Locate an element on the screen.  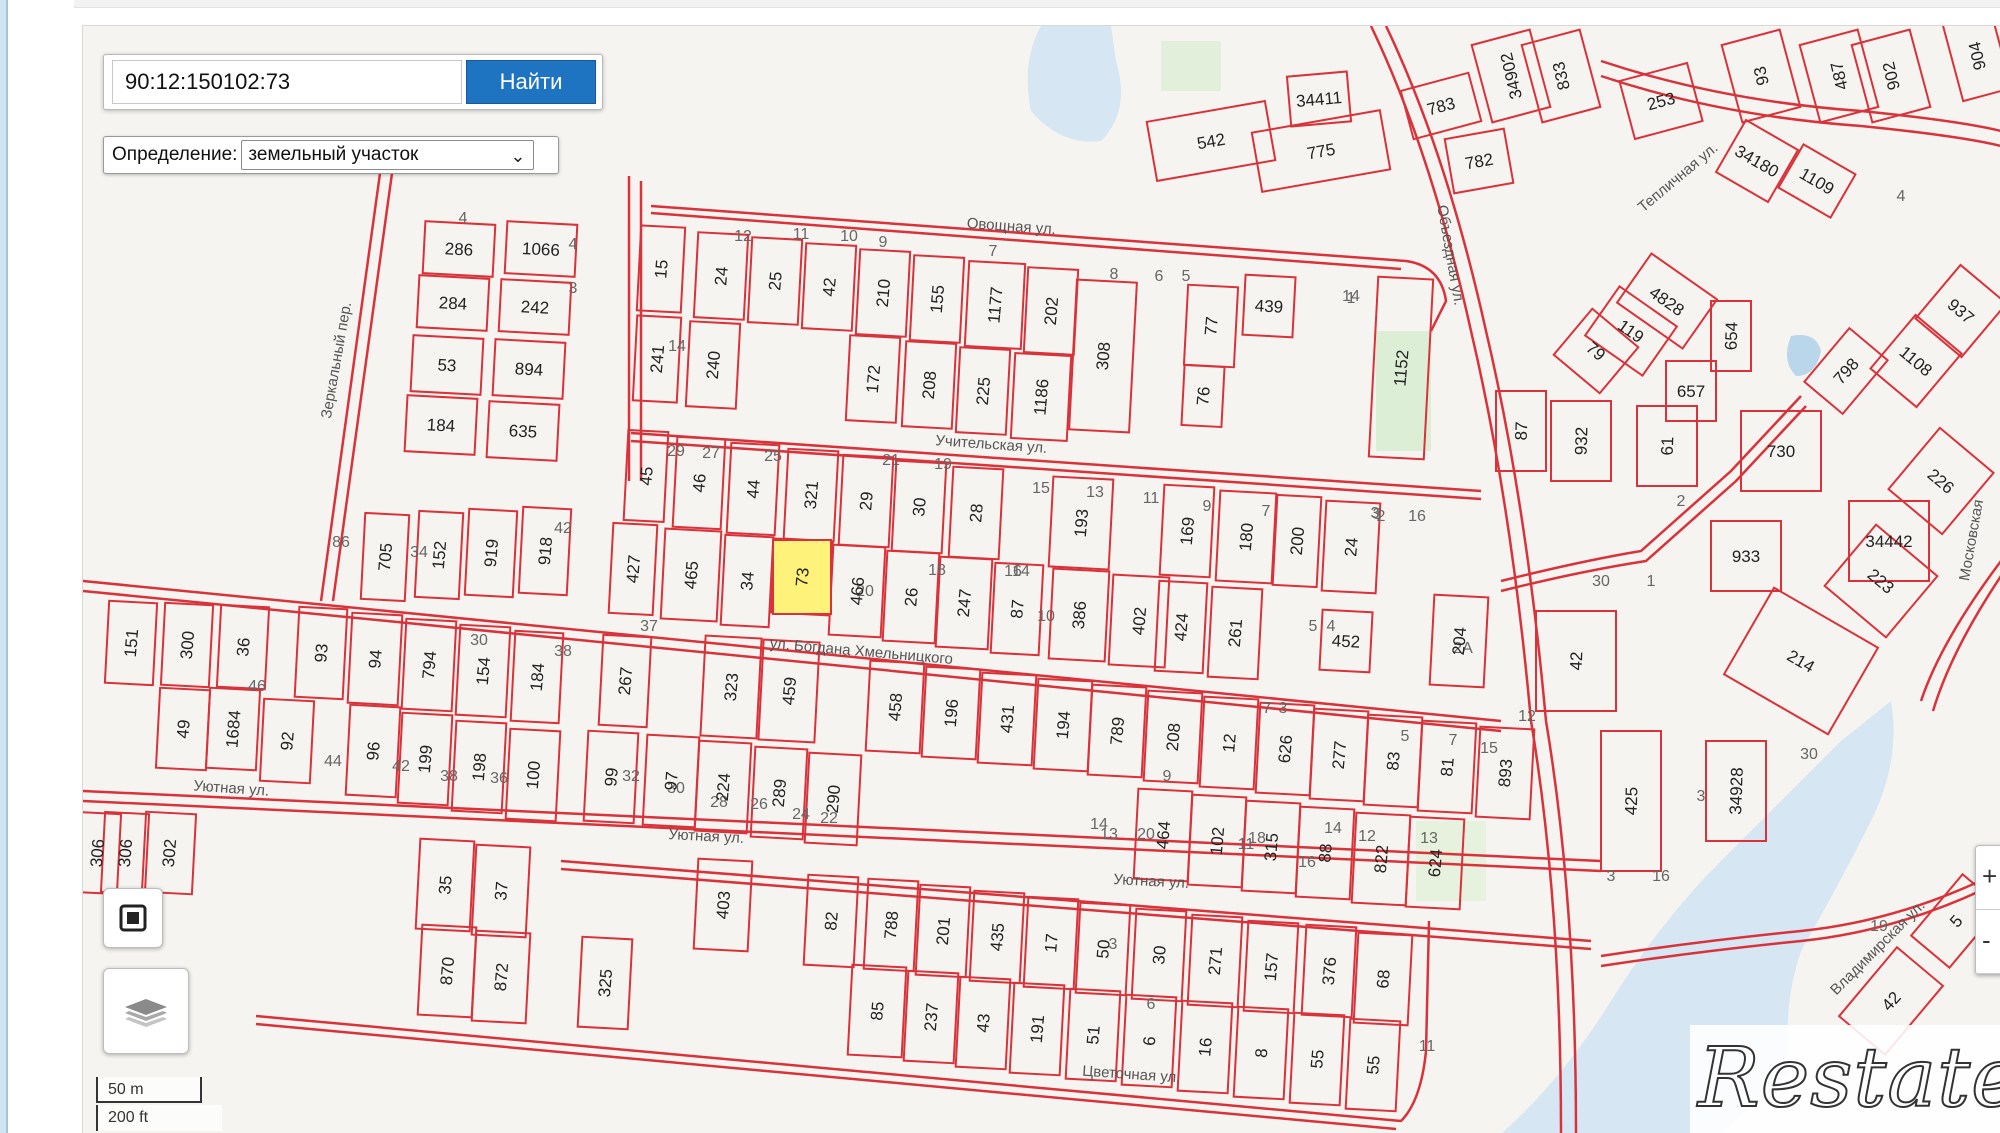
parcel-label: 34180 is located at coordinates (1757, 161).